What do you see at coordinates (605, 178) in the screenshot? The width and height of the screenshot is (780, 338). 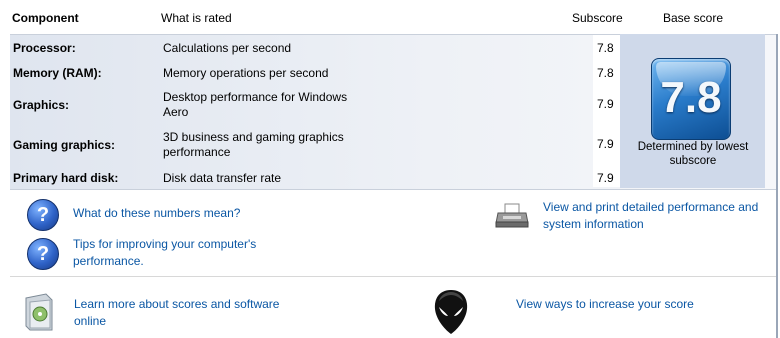 I see `row-score-hard-disk: 7.9` at bounding box center [605, 178].